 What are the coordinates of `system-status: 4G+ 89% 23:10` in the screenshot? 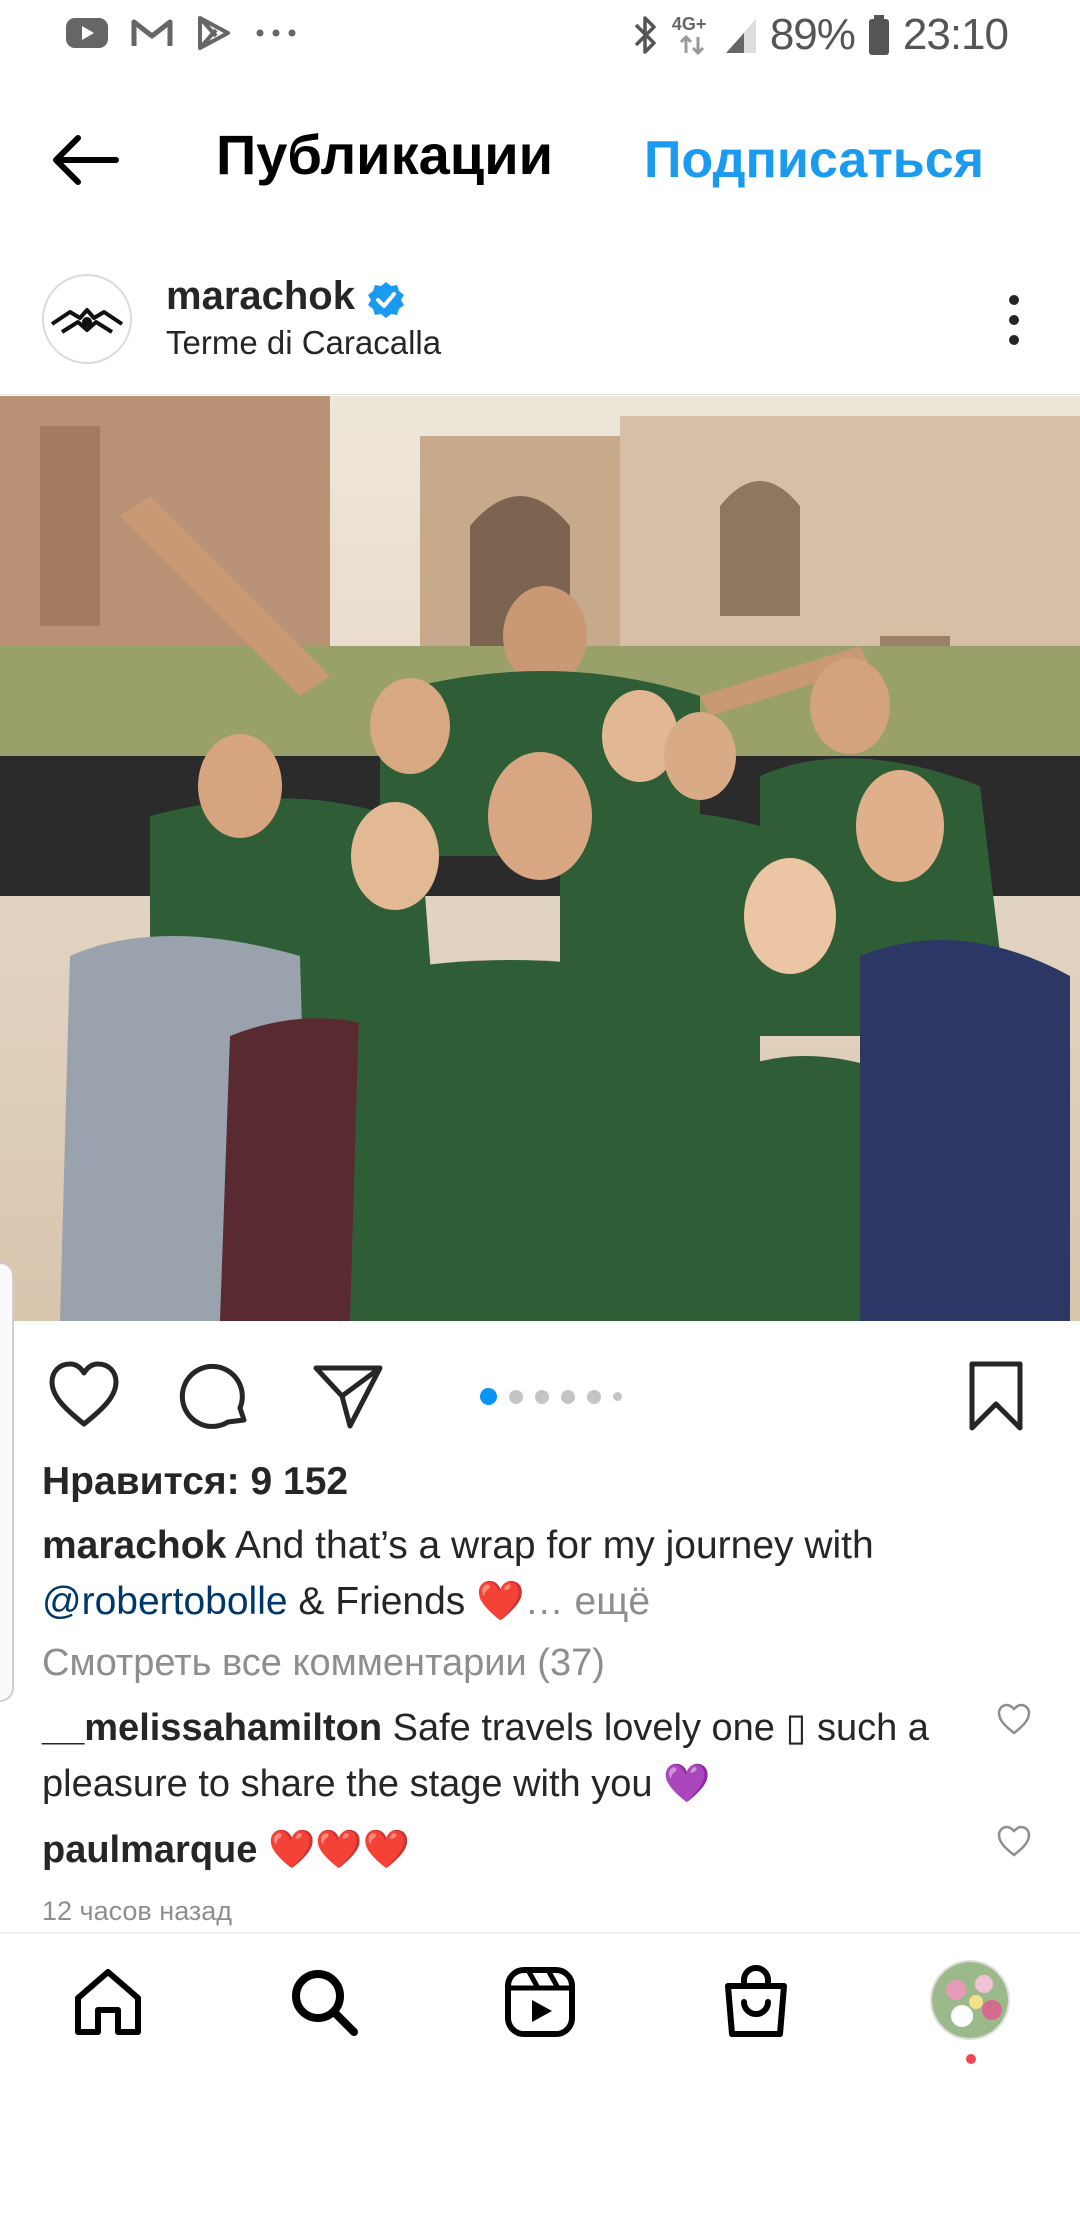 It's located at (820, 35).